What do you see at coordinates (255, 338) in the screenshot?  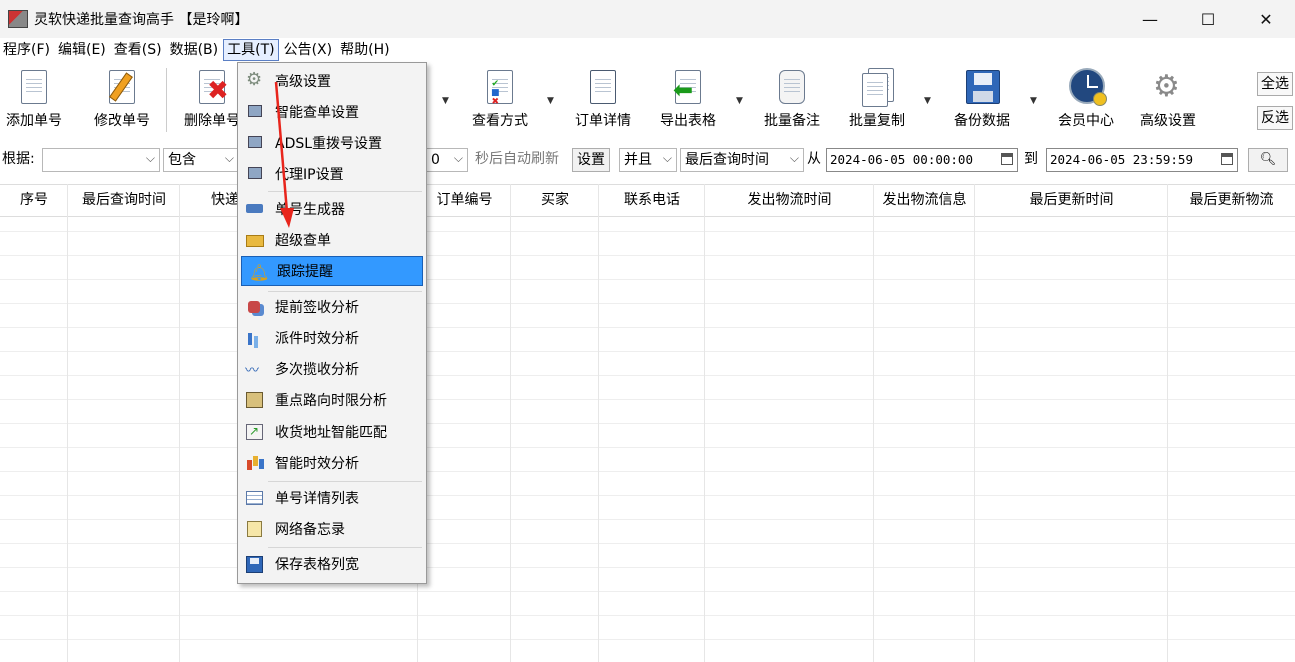 I see `bar-chart-icon` at bounding box center [255, 338].